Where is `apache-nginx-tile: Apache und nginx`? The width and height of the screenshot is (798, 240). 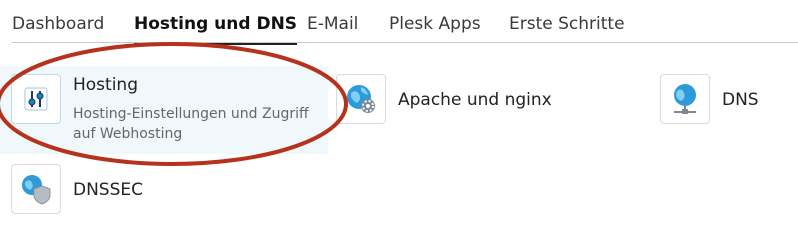
apache-nginx-tile: Apache und nginx is located at coordinates (486, 100).